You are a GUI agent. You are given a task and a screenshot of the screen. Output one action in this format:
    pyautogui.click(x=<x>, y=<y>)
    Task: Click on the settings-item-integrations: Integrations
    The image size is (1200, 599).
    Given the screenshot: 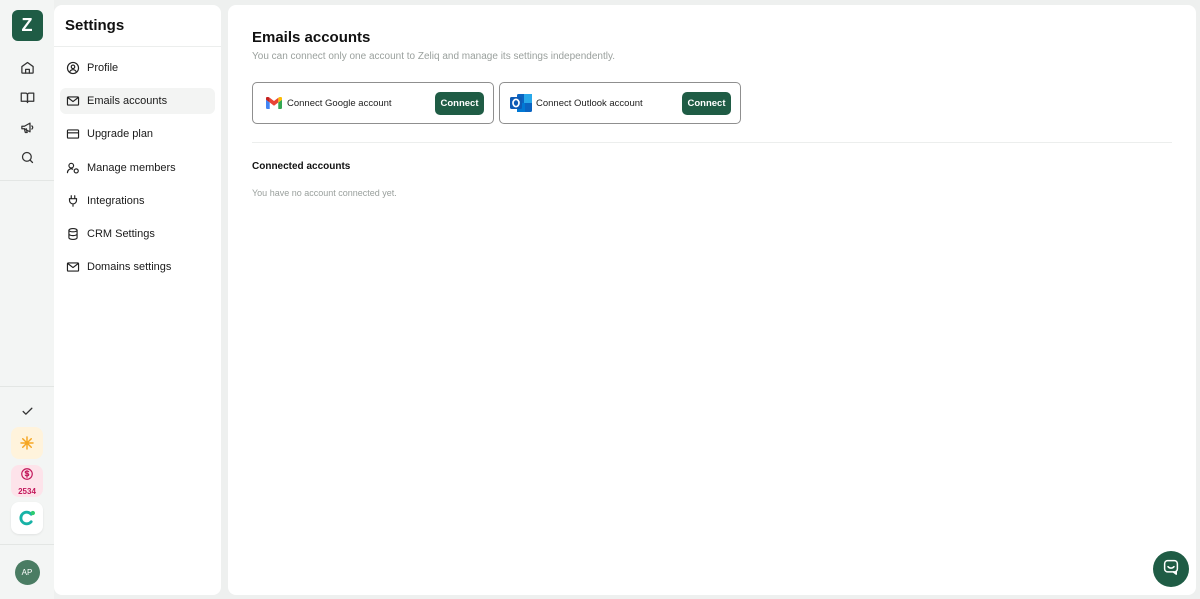 What is the action you would take?
    pyautogui.click(x=137, y=201)
    